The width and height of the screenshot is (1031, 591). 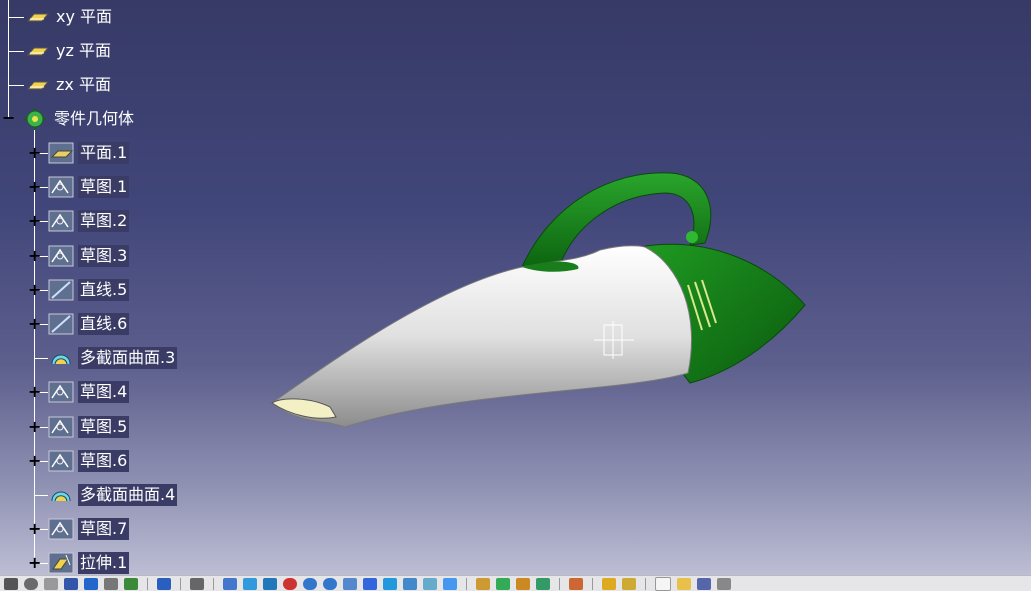 I want to click on collapse-icon: −, so click(x=8, y=118).